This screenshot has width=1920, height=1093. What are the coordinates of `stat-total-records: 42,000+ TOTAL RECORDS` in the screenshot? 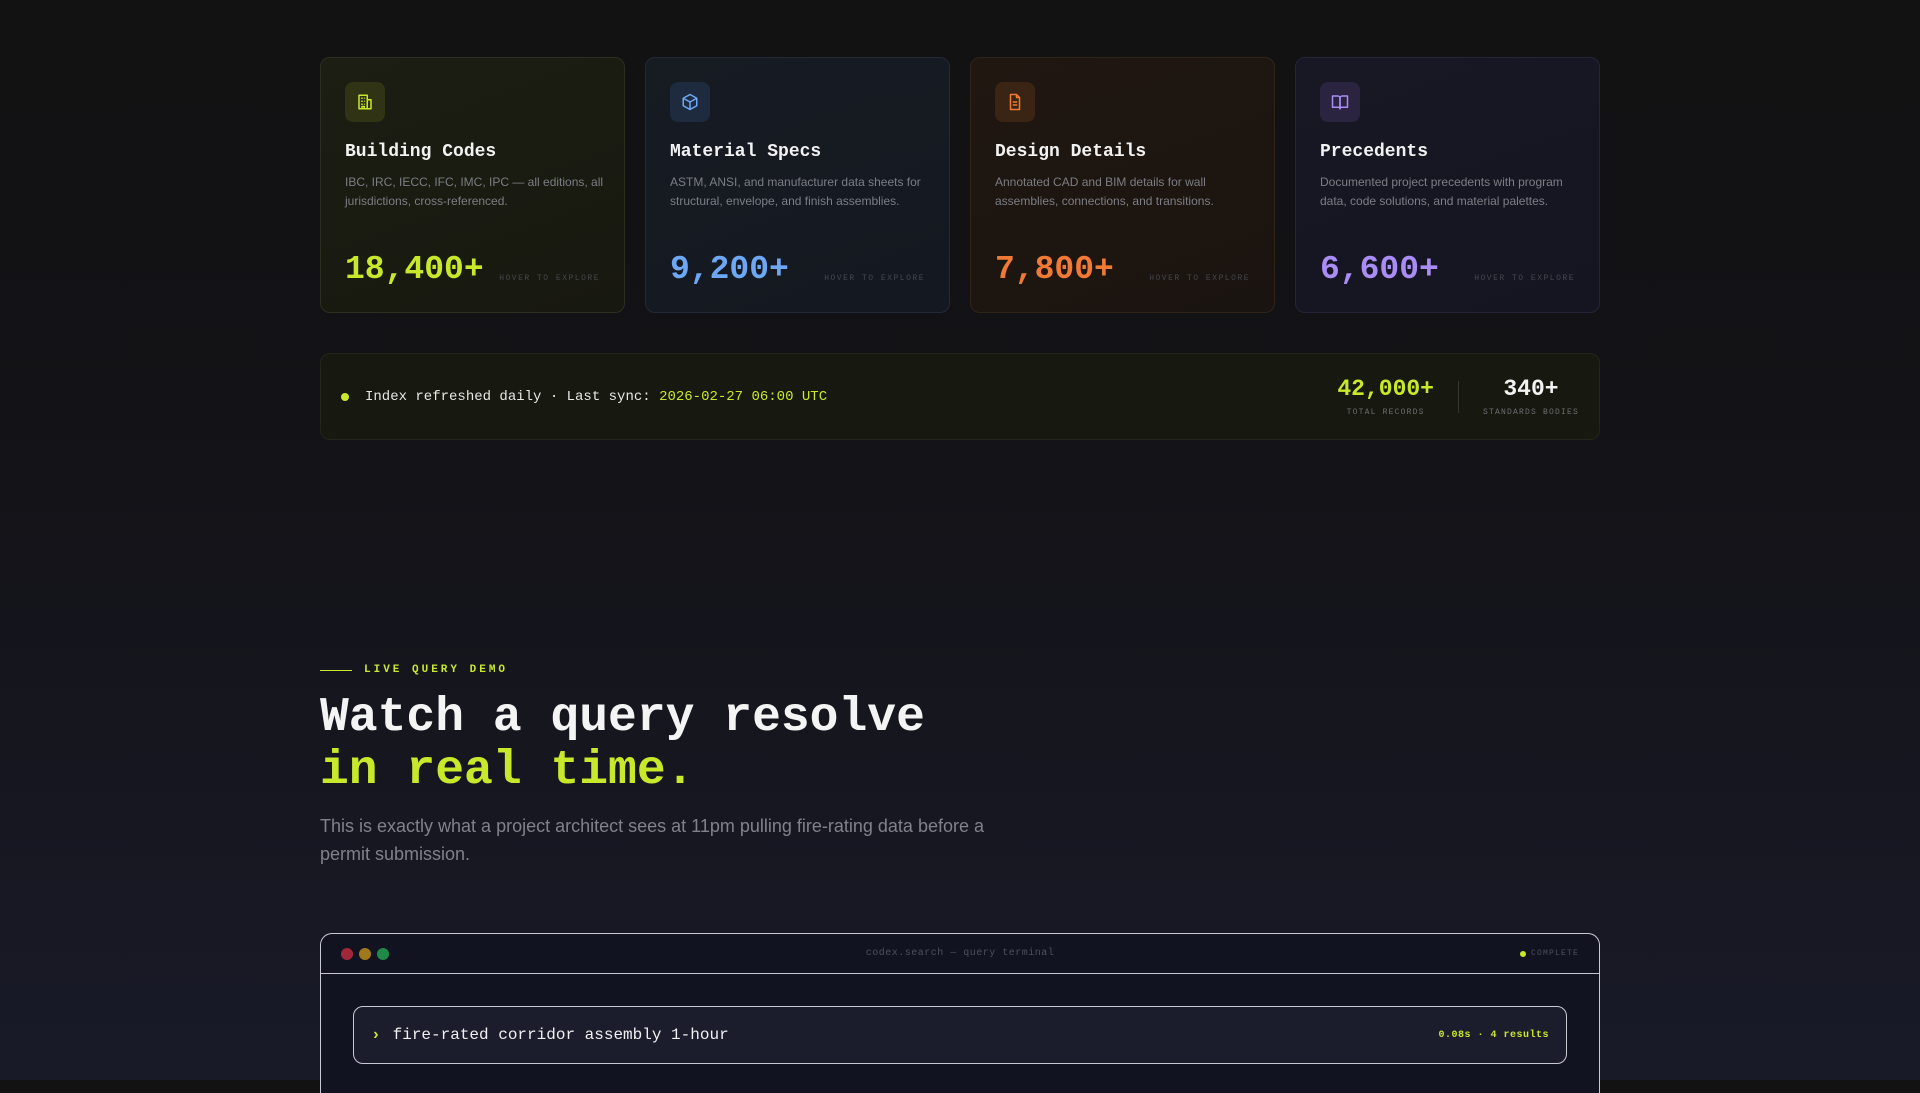 It's located at (1385, 396).